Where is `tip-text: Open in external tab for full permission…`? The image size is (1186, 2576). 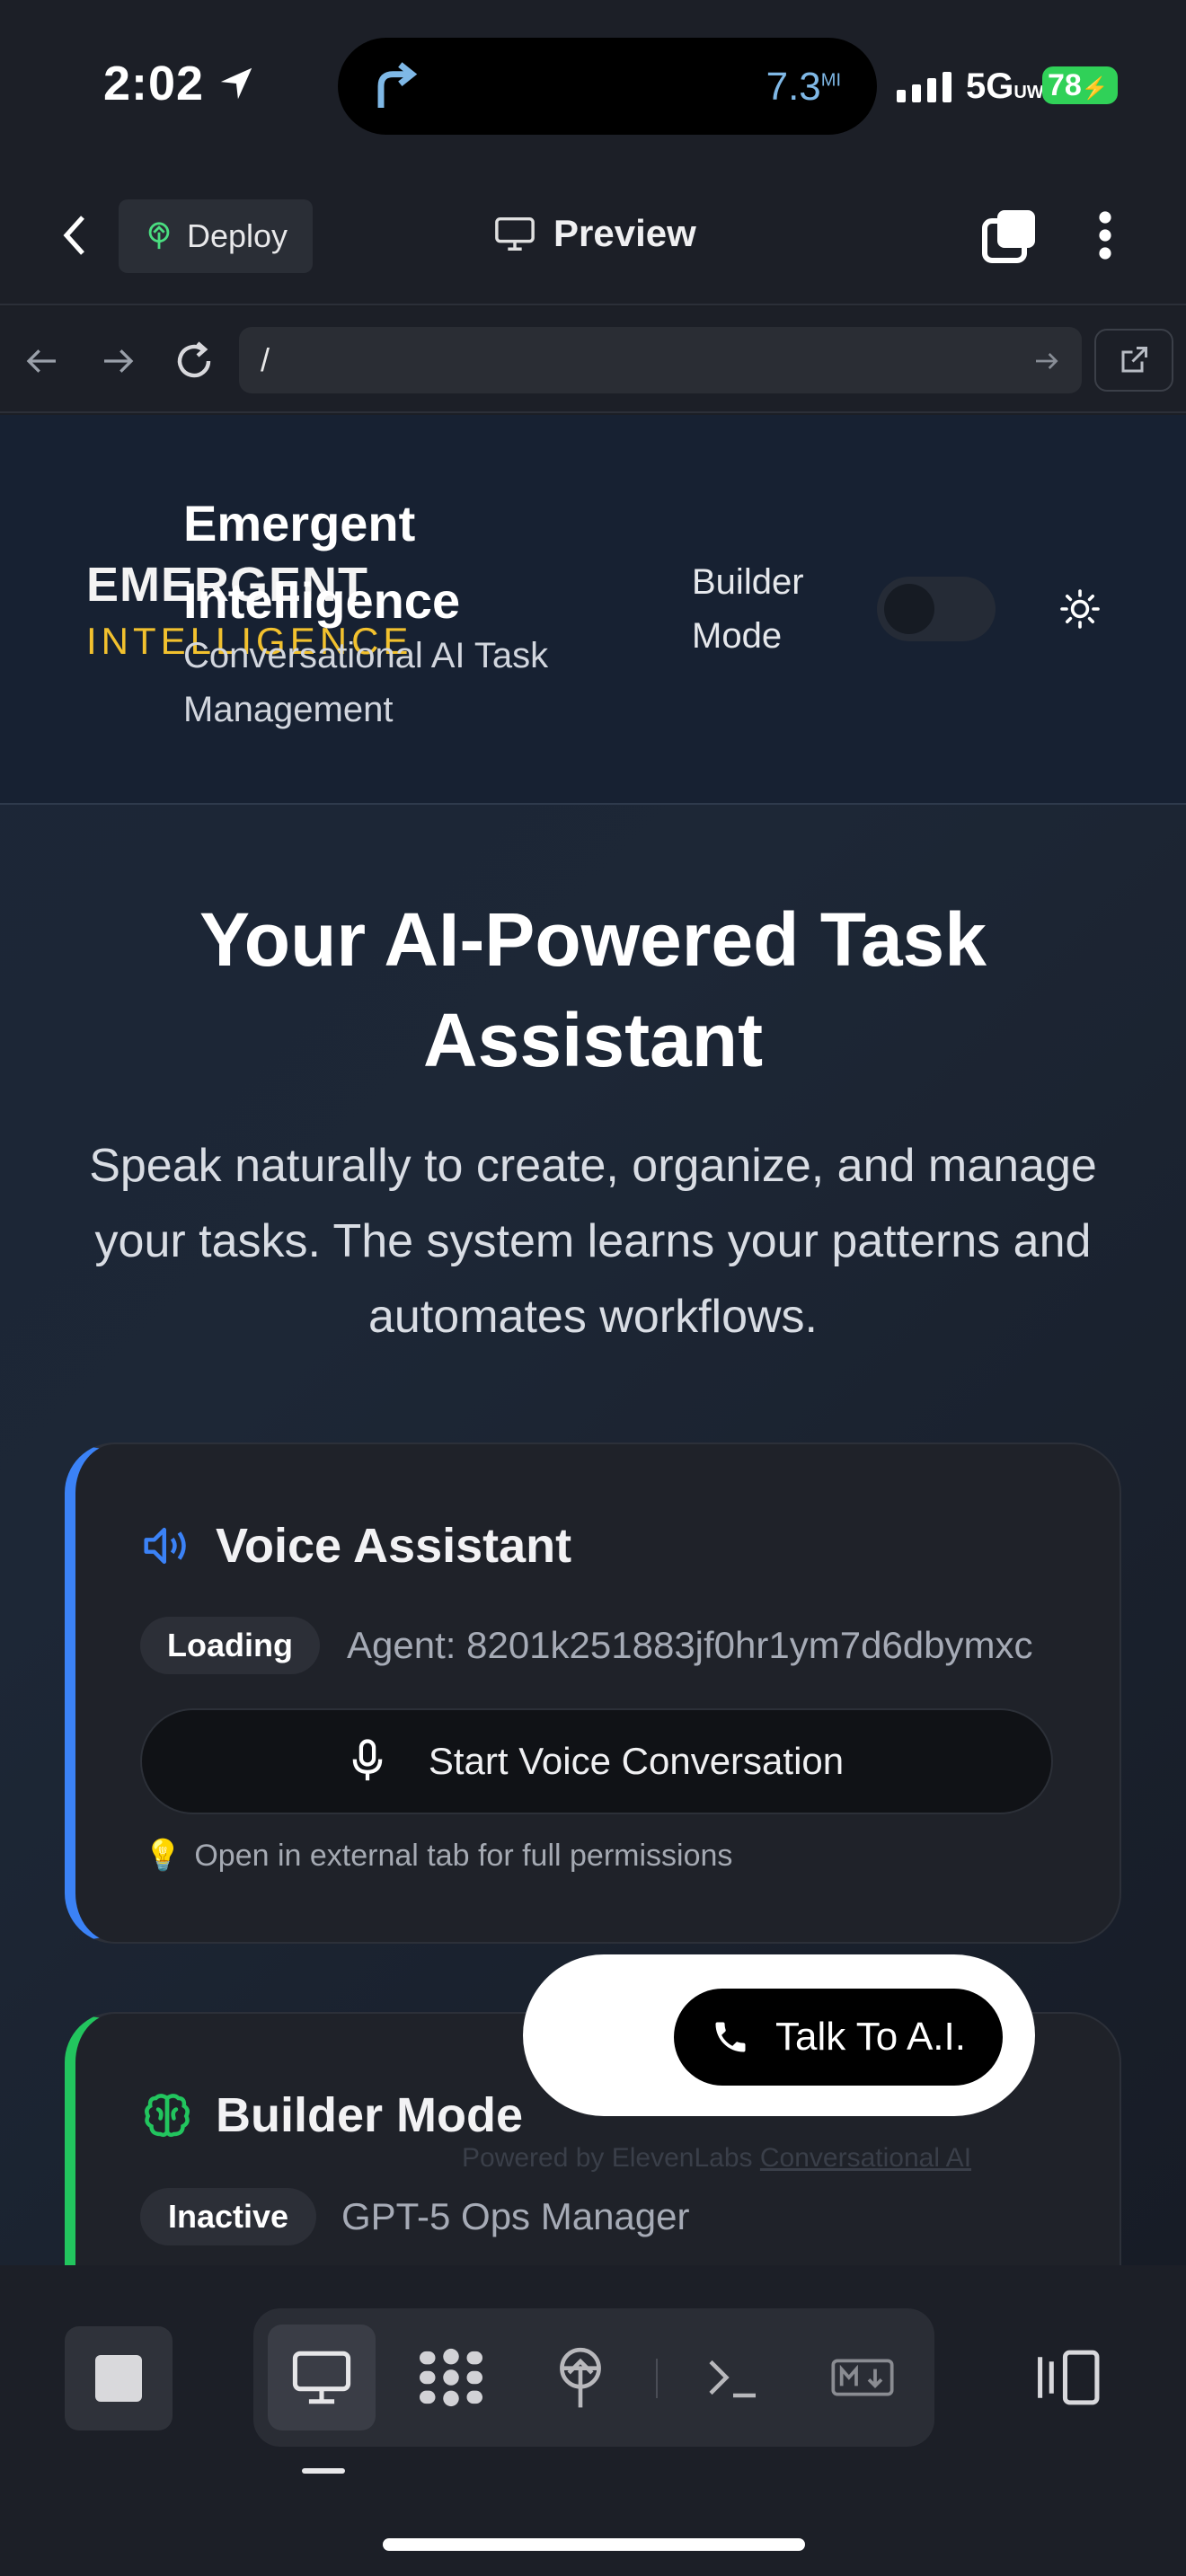
tip-text: Open in external tab for full permission… is located at coordinates (463, 1855).